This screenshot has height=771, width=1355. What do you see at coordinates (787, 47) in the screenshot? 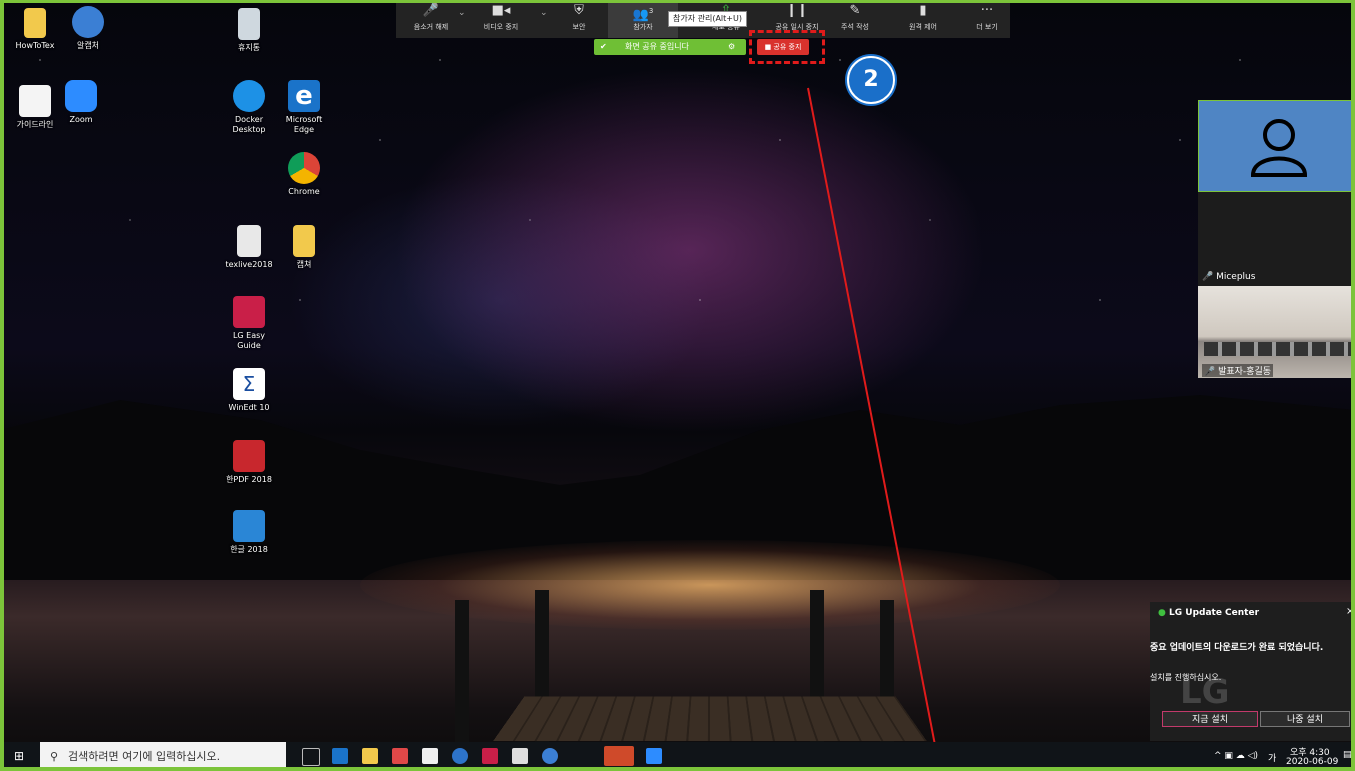
I see `stop-share-highlight` at bounding box center [787, 47].